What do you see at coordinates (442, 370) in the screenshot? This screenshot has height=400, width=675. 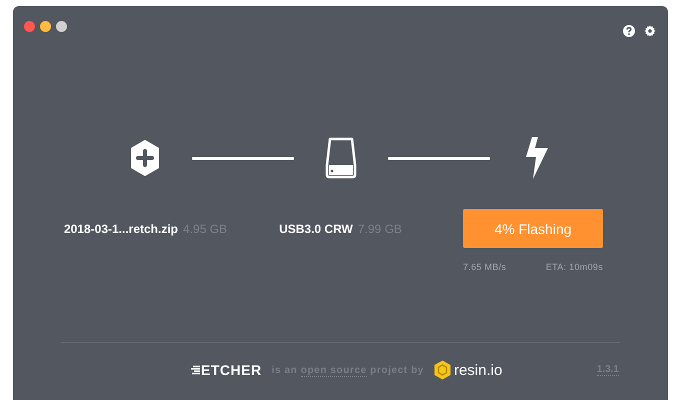 I see `cube-logo-icon` at bounding box center [442, 370].